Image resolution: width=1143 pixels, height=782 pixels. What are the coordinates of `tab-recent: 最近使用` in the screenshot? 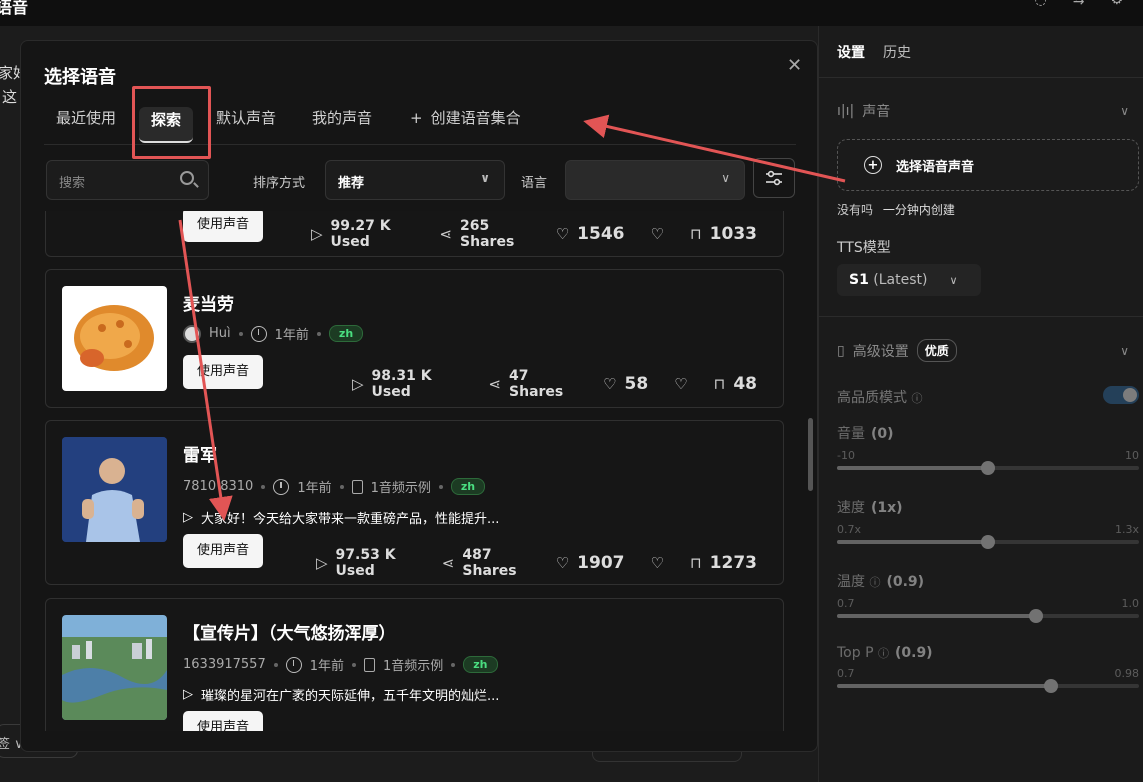 It's located at (86, 125).